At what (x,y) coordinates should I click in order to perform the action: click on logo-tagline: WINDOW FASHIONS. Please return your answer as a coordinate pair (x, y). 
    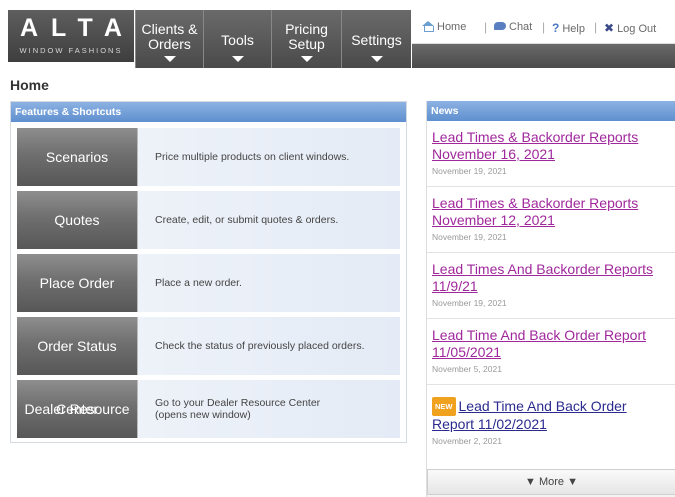
    Looking at the image, I should click on (71, 50).